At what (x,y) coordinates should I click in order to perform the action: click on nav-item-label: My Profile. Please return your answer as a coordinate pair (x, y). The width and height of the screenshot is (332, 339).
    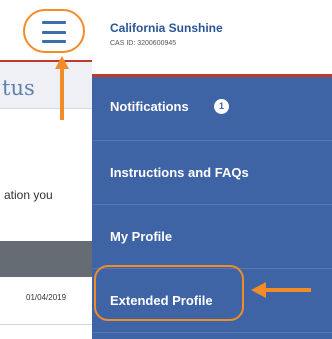
    Looking at the image, I should click on (141, 236).